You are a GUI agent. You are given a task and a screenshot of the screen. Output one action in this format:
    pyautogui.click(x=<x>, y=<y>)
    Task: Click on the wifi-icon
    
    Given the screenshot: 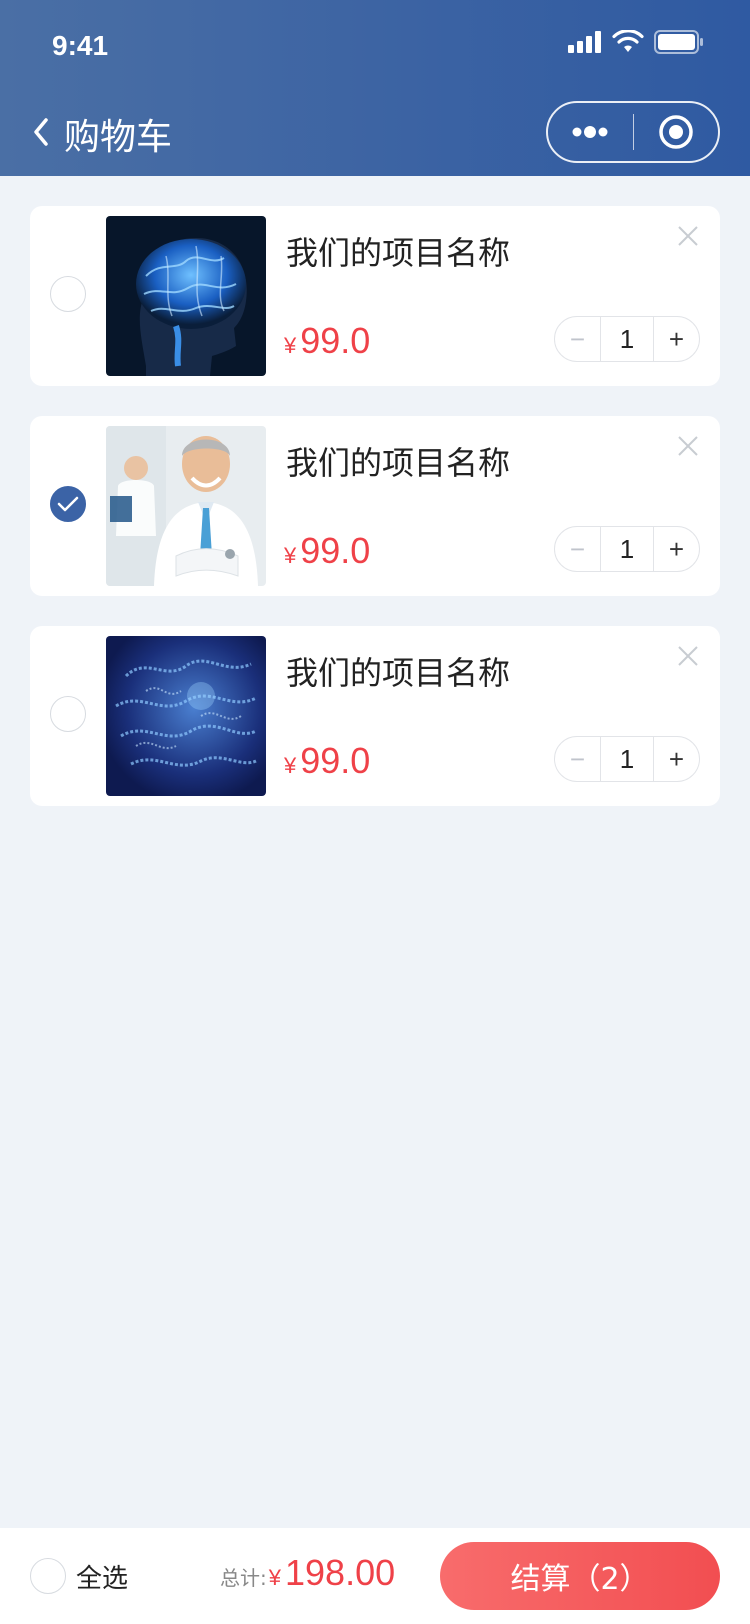 What is the action you would take?
    pyautogui.click(x=628, y=41)
    